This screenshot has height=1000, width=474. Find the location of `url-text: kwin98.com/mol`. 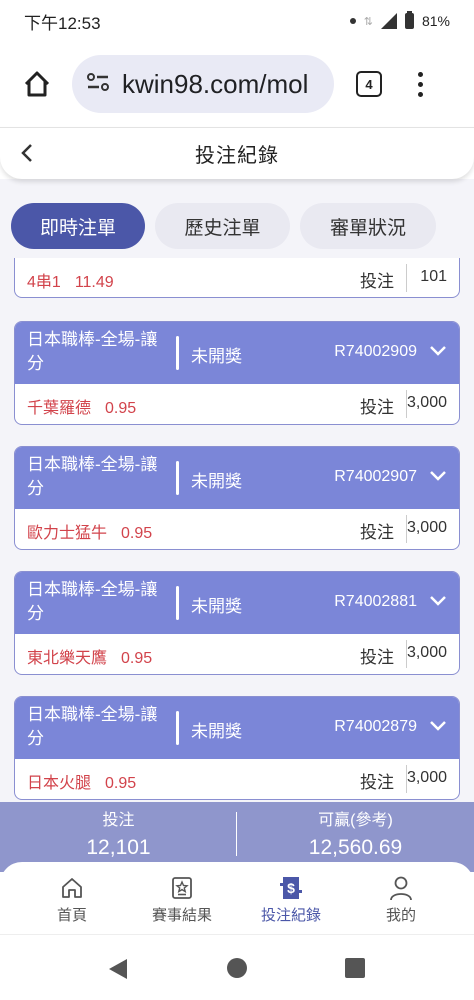

url-text: kwin98.com/mol is located at coordinates (215, 84).